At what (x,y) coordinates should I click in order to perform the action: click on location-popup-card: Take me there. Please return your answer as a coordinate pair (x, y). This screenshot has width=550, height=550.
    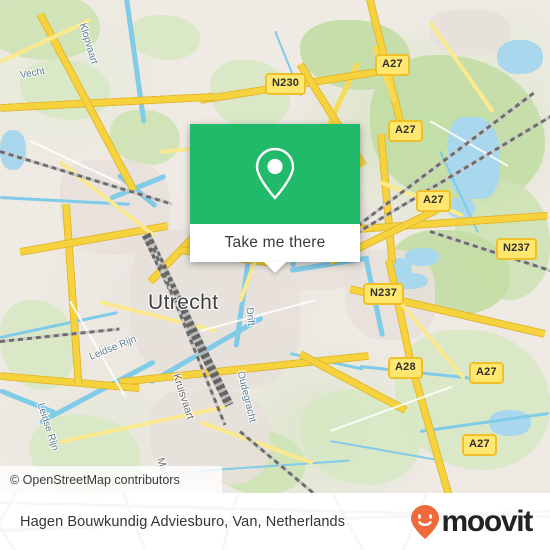
    Looking at the image, I should click on (275, 198).